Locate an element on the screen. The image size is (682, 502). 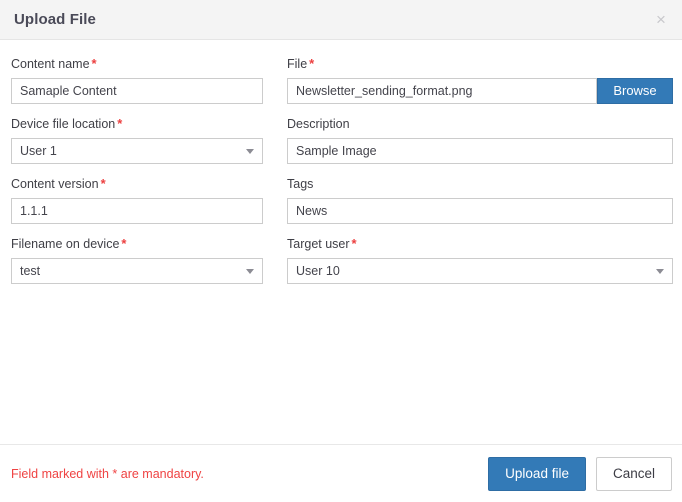
label-device-file-location: Device file location * is located at coordinates (137, 124).